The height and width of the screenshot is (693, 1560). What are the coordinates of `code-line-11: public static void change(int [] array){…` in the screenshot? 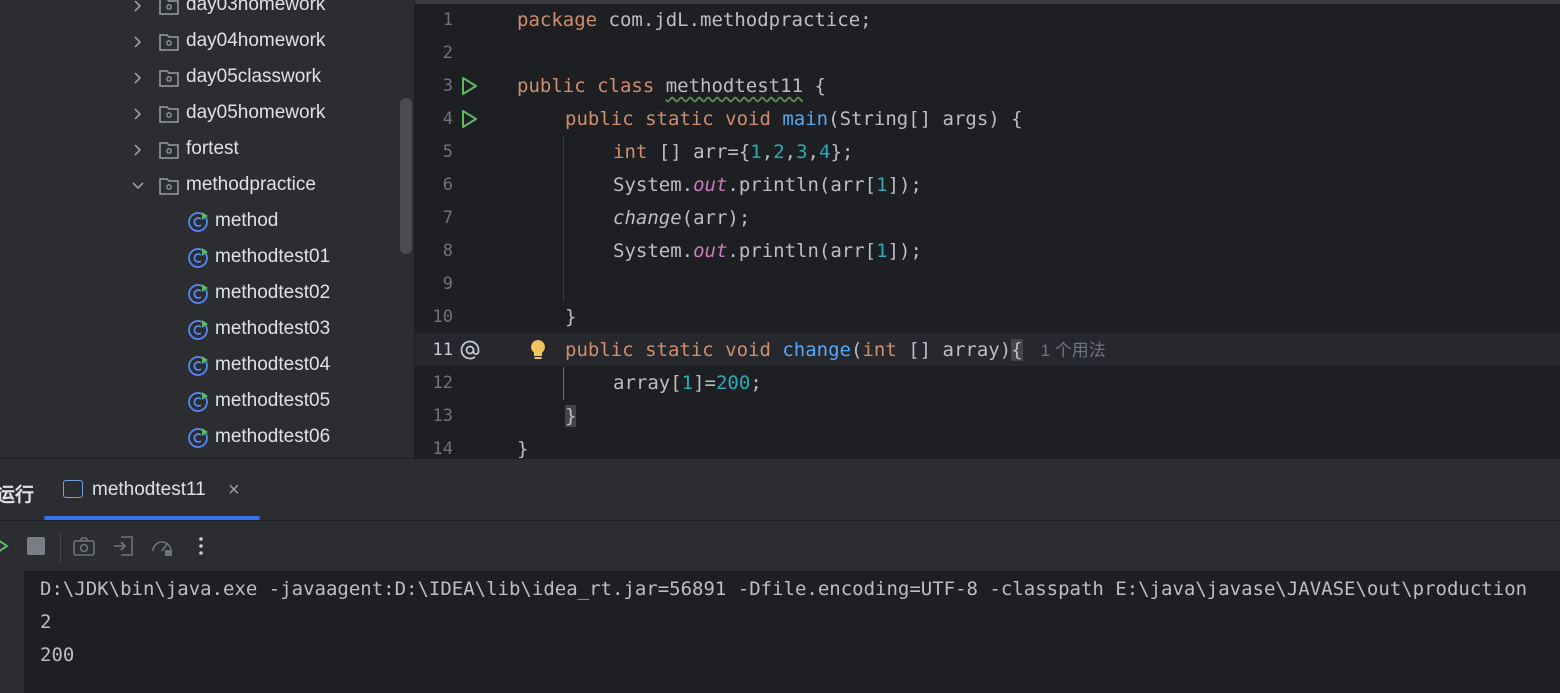 It's located at (835, 350).